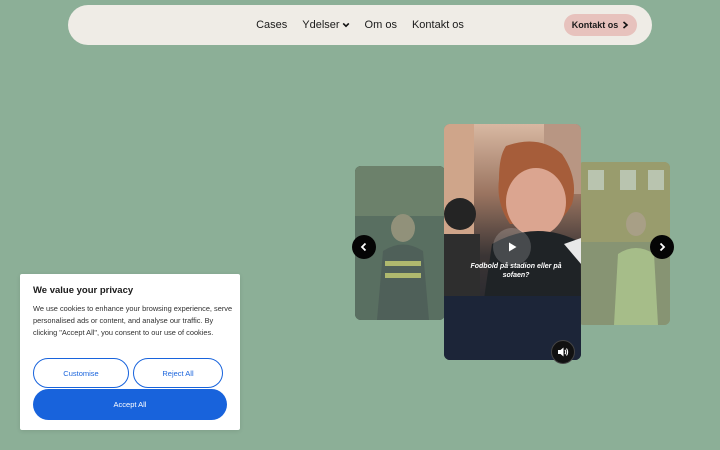 This screenshot has width=720, height=450. Describe the element at coordinates (438, 25) in the screenshot. I see `nav-link-kontakt: Kontakt os` at that location.